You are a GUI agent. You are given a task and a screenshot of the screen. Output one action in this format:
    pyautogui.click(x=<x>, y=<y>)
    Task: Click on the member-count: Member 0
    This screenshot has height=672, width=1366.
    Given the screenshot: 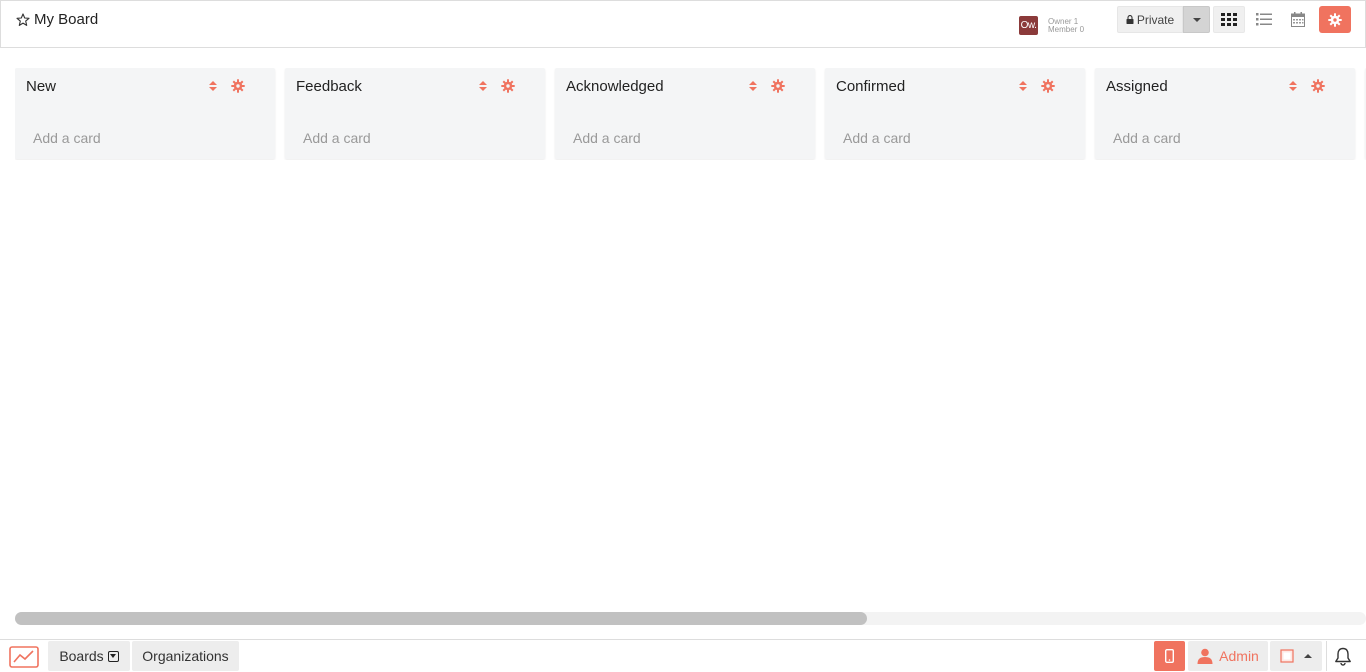 What is the action you would take?
    pyautogui.click(x=1066, y=29)
    